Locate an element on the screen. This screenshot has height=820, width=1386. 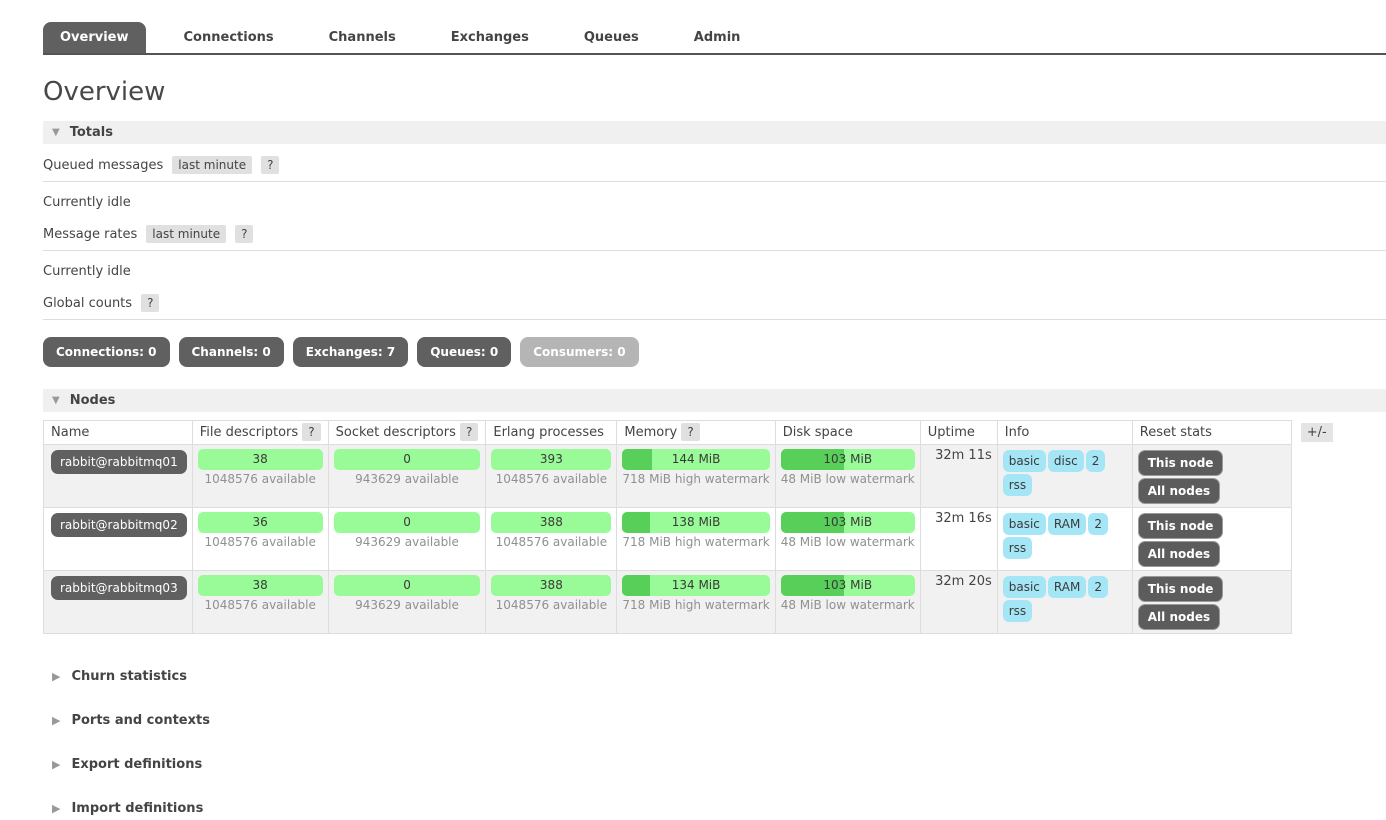
fd-cell: 38 1048576 available is located at coordinates (260, 476).